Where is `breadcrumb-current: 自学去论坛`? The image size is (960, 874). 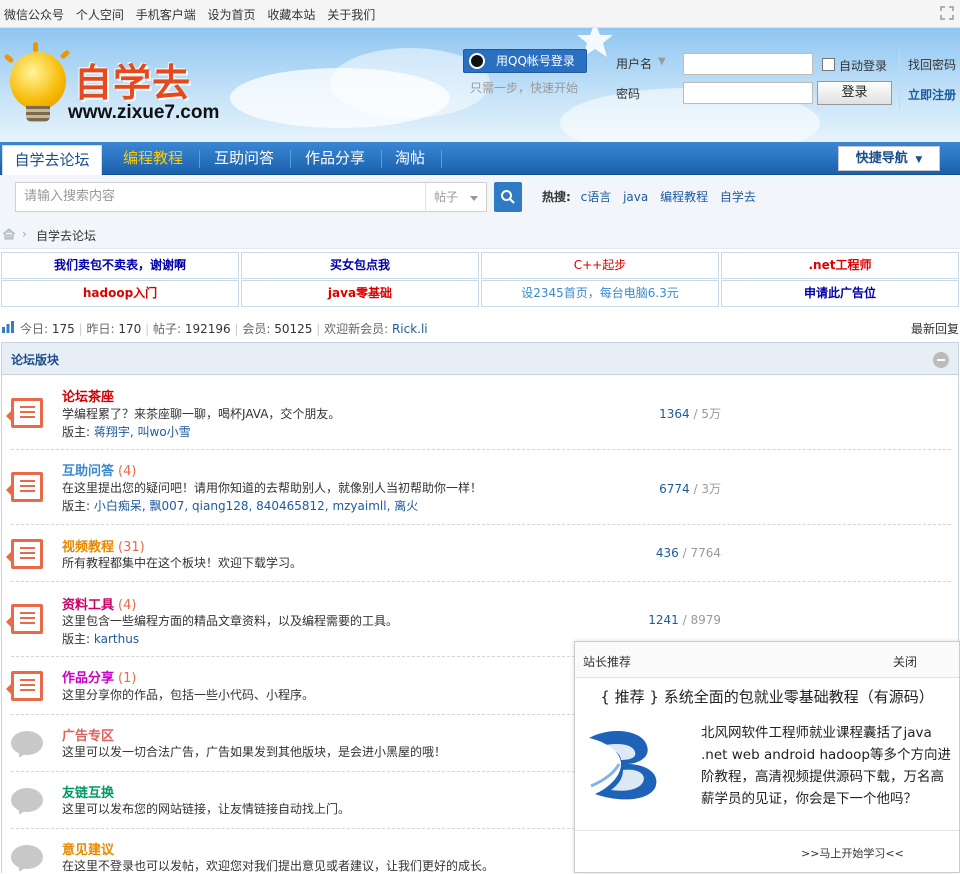 breadcrumb-current: 自学去论坛 is located at coordinates (66, 235).